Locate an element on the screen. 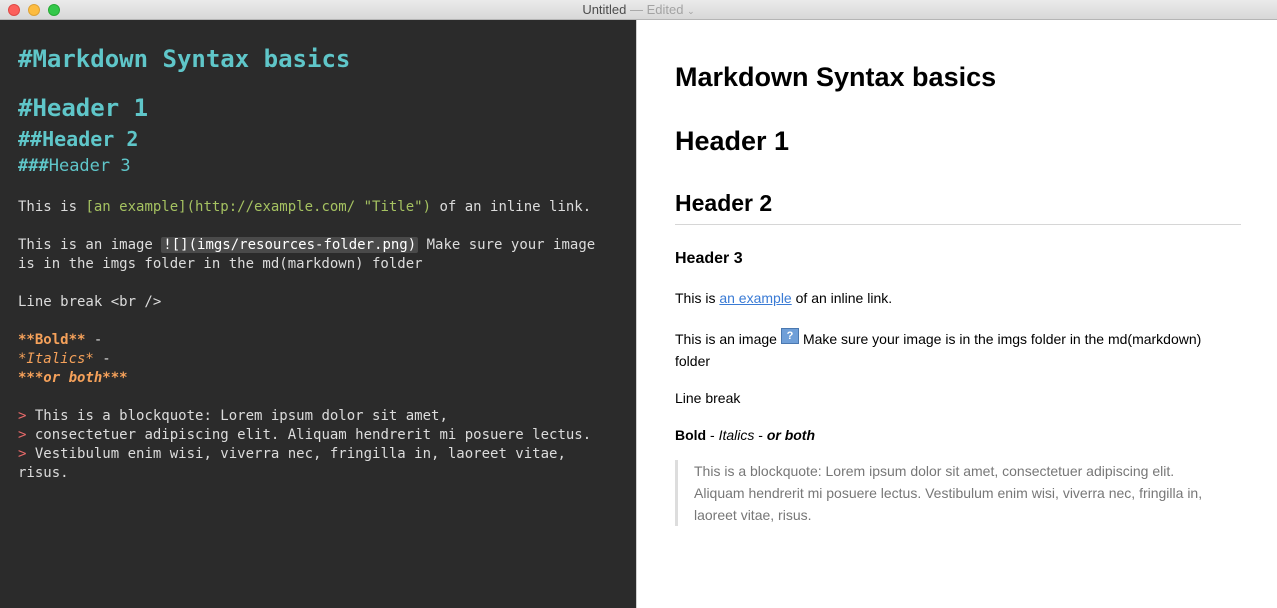 The height and width of the screenshot is (608, 1277). preview-h2: Header 2 is located at coordinates (724, 203).